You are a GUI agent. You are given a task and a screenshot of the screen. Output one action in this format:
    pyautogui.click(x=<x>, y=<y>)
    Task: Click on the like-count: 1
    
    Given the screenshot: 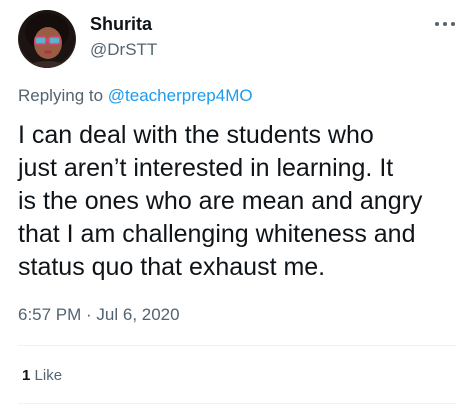 What is the action you would take?
    pyautogui.click(x=26, y=375)
    